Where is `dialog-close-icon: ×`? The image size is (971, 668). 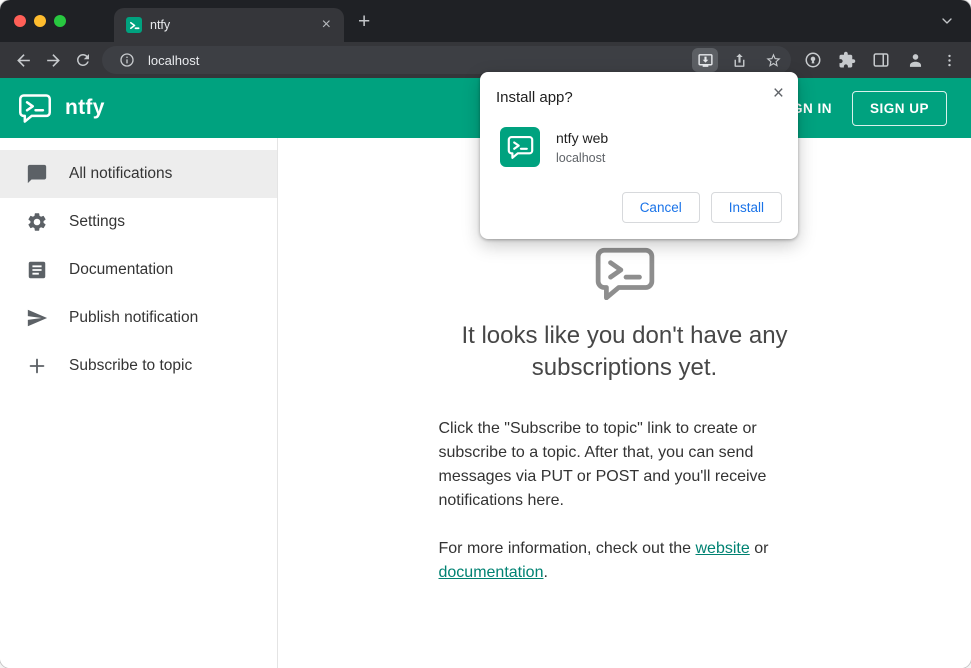
dialog-close-icon: × is located at coordinates (778, 93).